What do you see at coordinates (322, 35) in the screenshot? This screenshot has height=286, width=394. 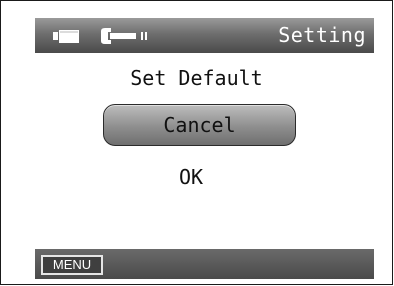 I see `header-title: Setting` at bounding box center [322, 35].